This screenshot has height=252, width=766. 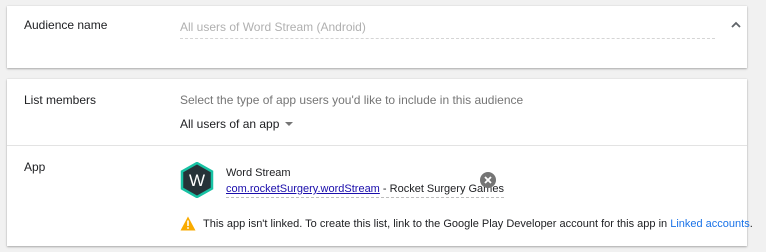 What do you see at coordinates (710, 224) in the screenshot?
I see `linked-accounts-link: Linked accounts` at bounding box center [710, 224].